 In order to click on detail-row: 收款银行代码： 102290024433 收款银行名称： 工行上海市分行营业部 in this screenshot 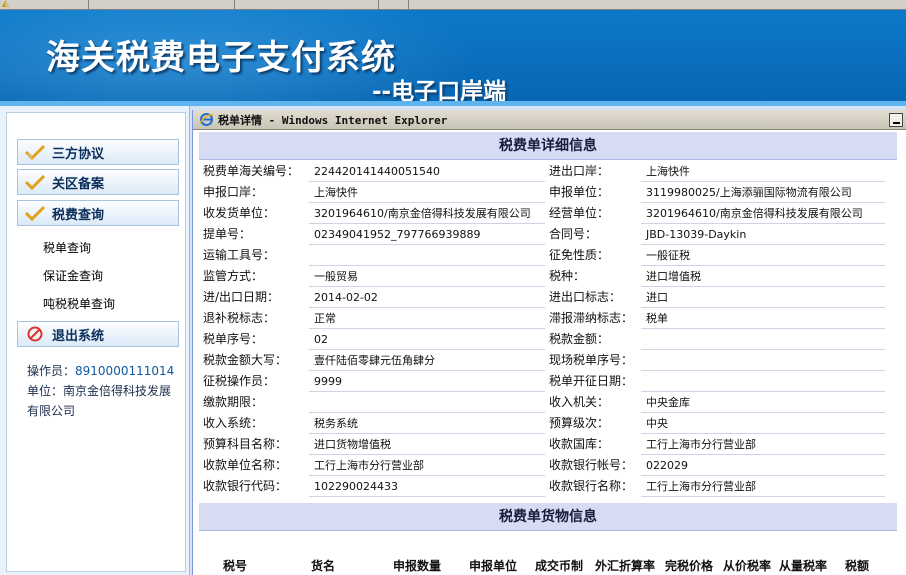, I will do `click(548, 486)`.